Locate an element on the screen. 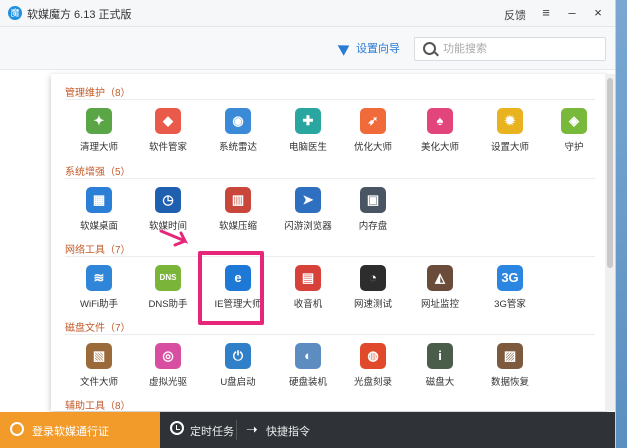  dns-icon: DNS is located at coordinates (168, 278).